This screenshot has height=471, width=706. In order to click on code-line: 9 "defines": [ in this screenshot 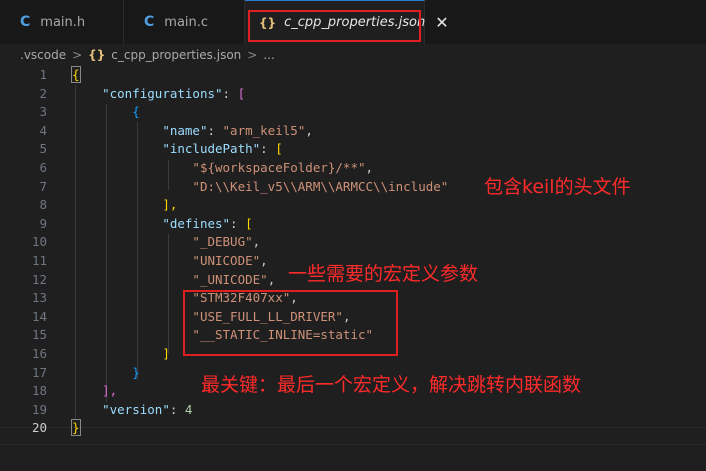, I will do `click(353, 224)`.